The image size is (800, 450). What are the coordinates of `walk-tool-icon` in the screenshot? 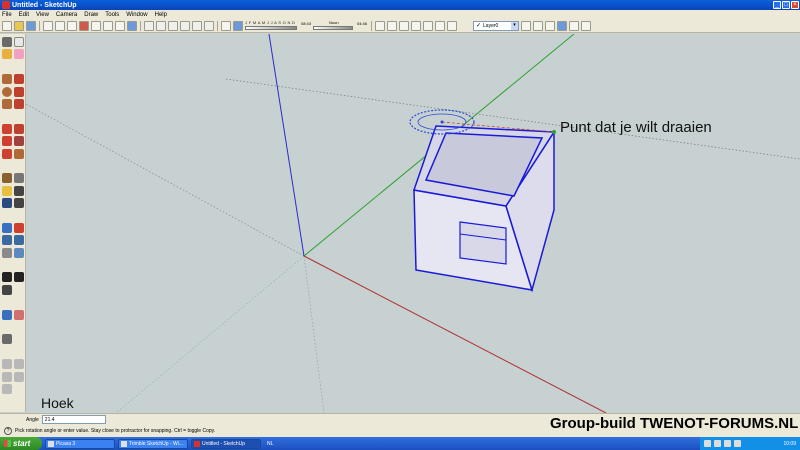 It's located at (19, 277).